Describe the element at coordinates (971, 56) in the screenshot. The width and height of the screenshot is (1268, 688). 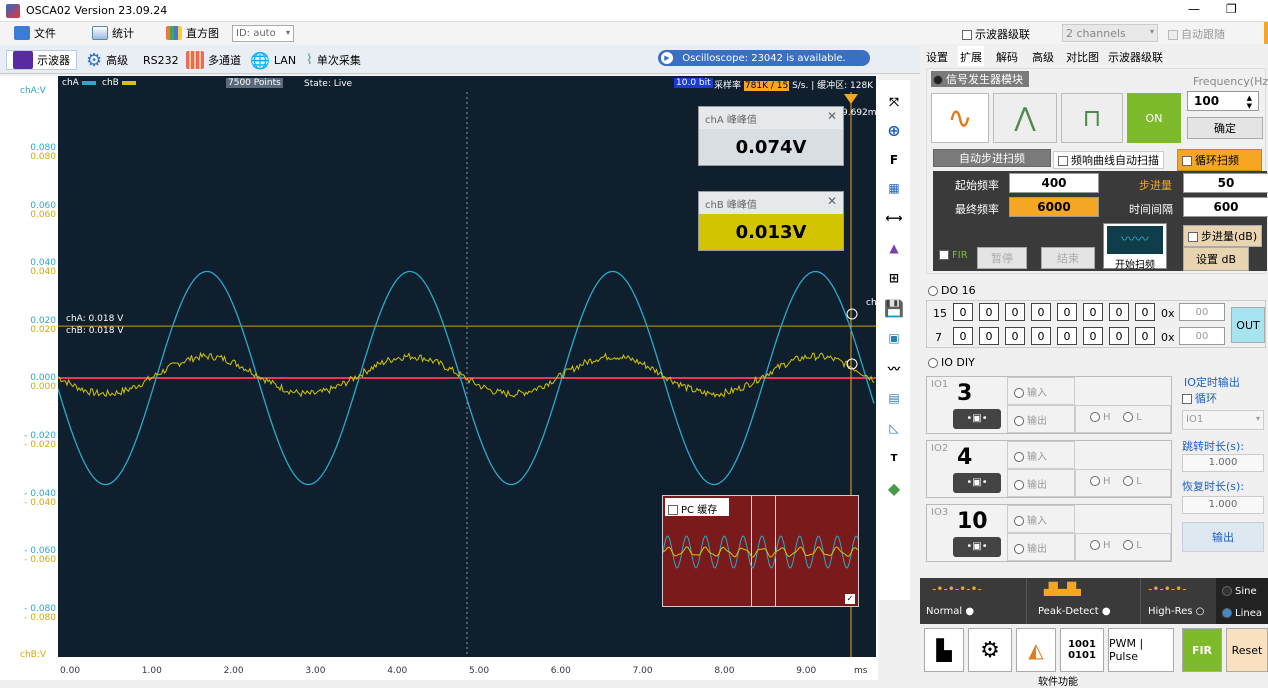
I see `tab-right-1: 扩展` at that location.